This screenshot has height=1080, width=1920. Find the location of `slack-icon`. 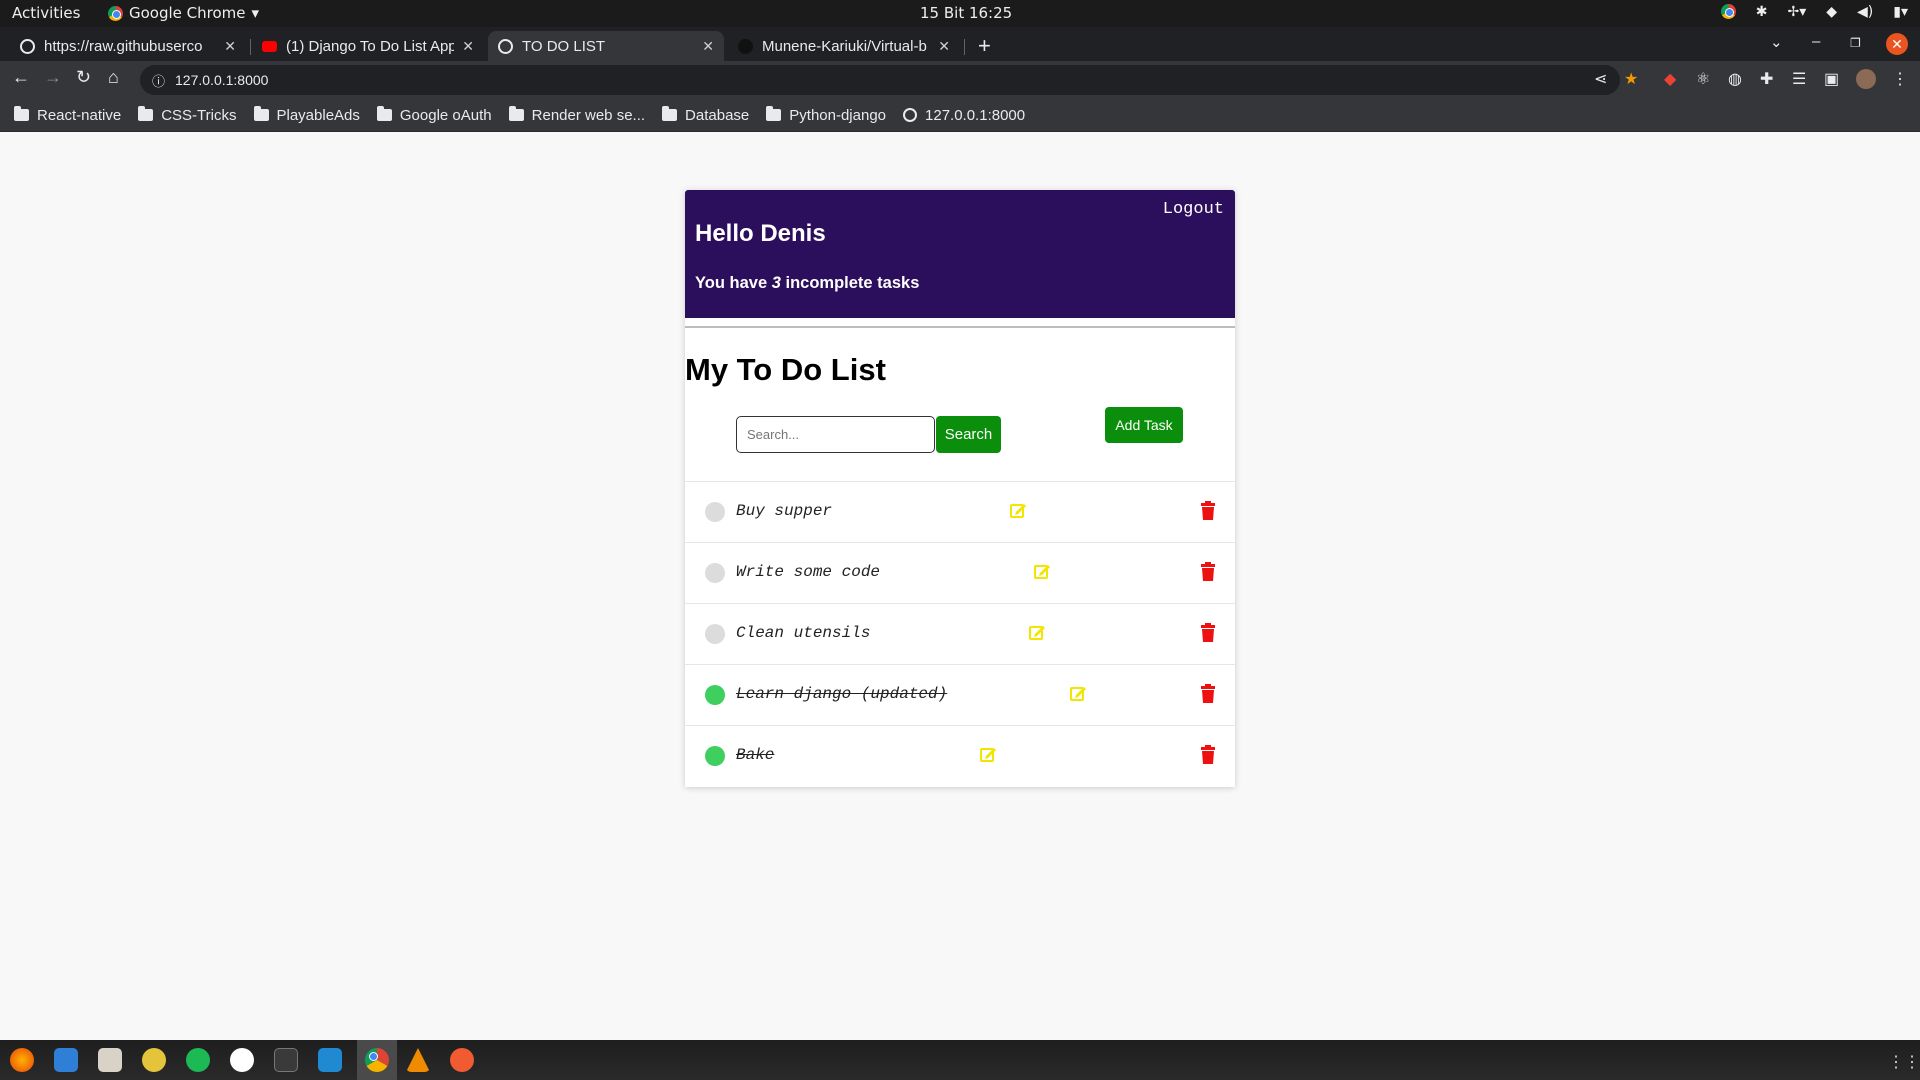

slack-icon is located at coordinates (242, 1060).